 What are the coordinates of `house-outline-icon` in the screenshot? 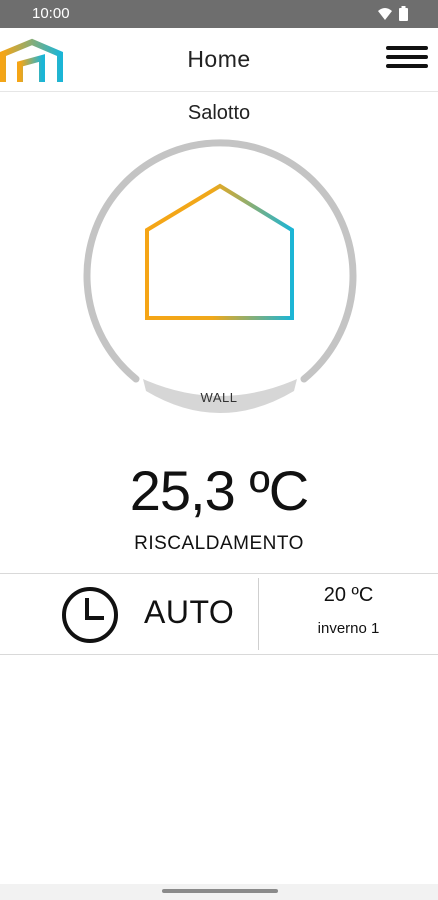 It's located at (219, 251).